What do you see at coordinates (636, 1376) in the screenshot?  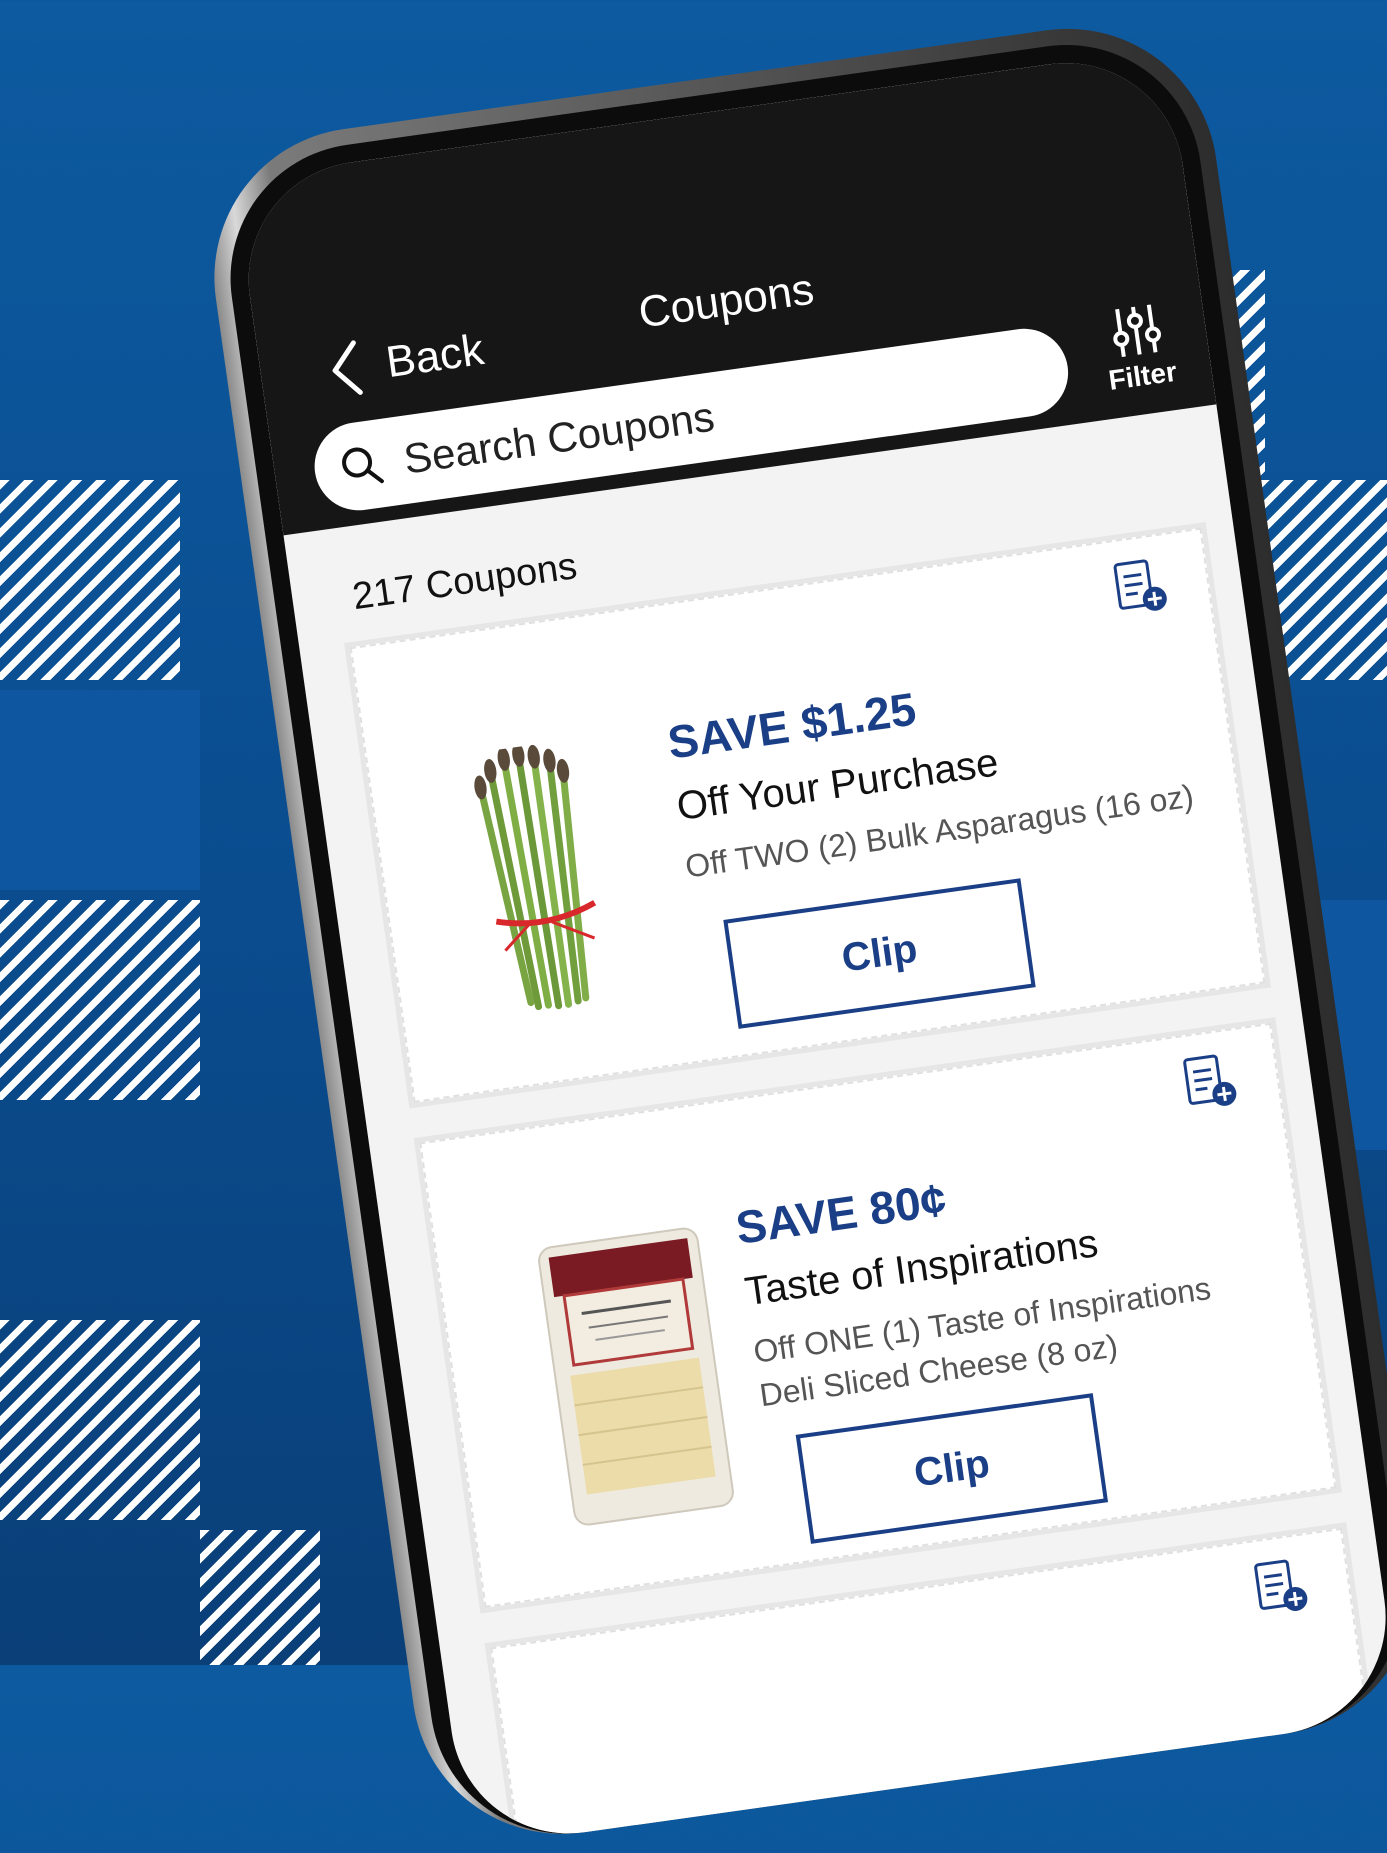 I see `cheese-package-image` at bounding box center [636, 1376].